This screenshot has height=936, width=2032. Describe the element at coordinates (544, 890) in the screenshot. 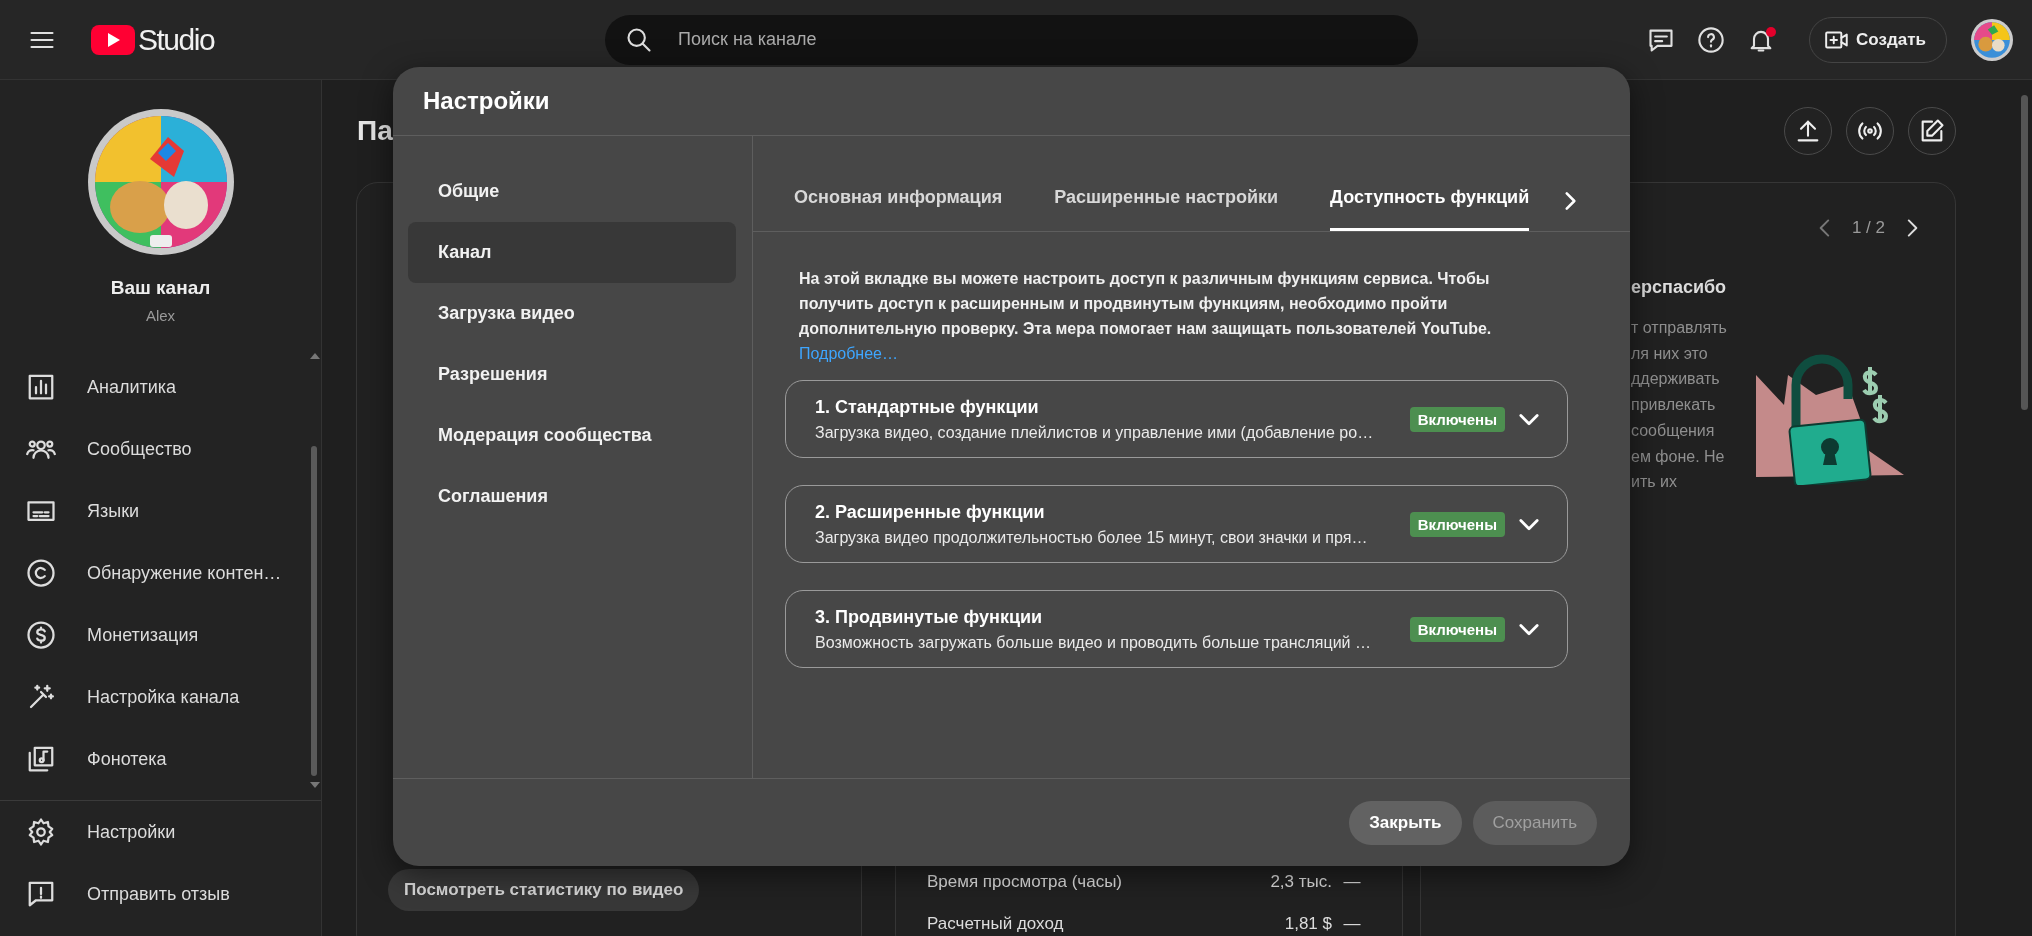

I see `video-stats-button: Посмотреть статистику по видео` at that location.